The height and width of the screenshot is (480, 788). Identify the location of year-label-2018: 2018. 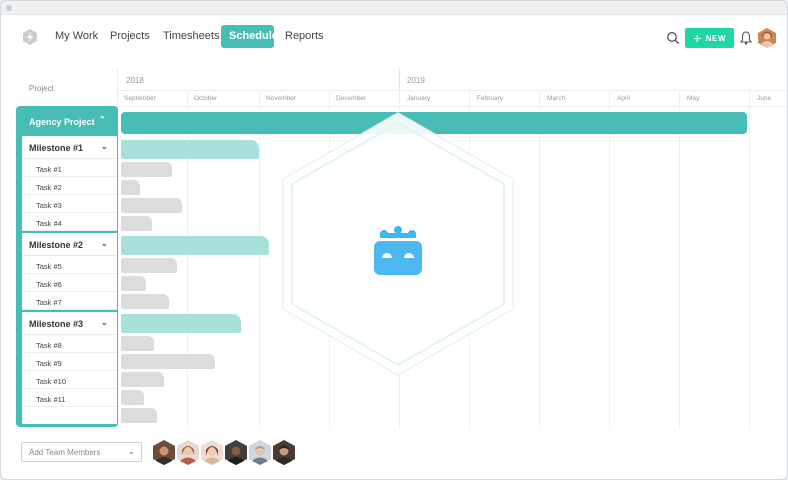
(135, 80).